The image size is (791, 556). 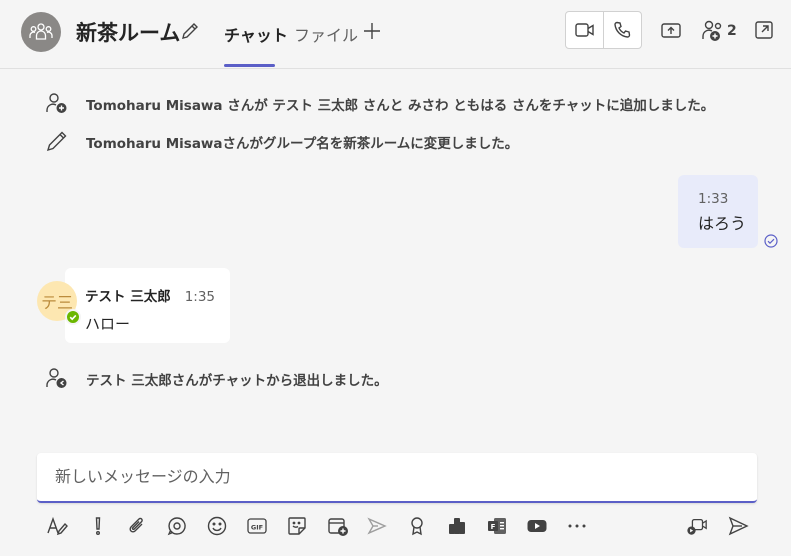 I want to click on svg-text: F, so click(x=493, y=527).